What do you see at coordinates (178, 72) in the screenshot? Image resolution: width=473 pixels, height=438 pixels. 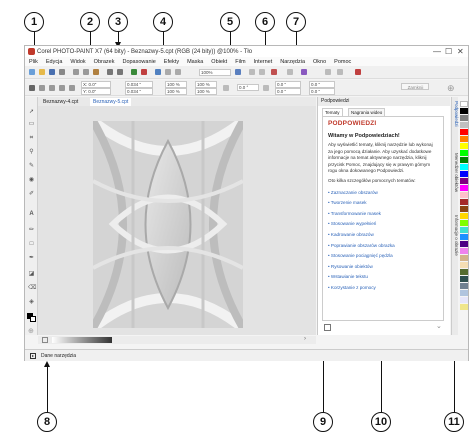 I see `object-tool-icon` at bounding box center [178, 72].